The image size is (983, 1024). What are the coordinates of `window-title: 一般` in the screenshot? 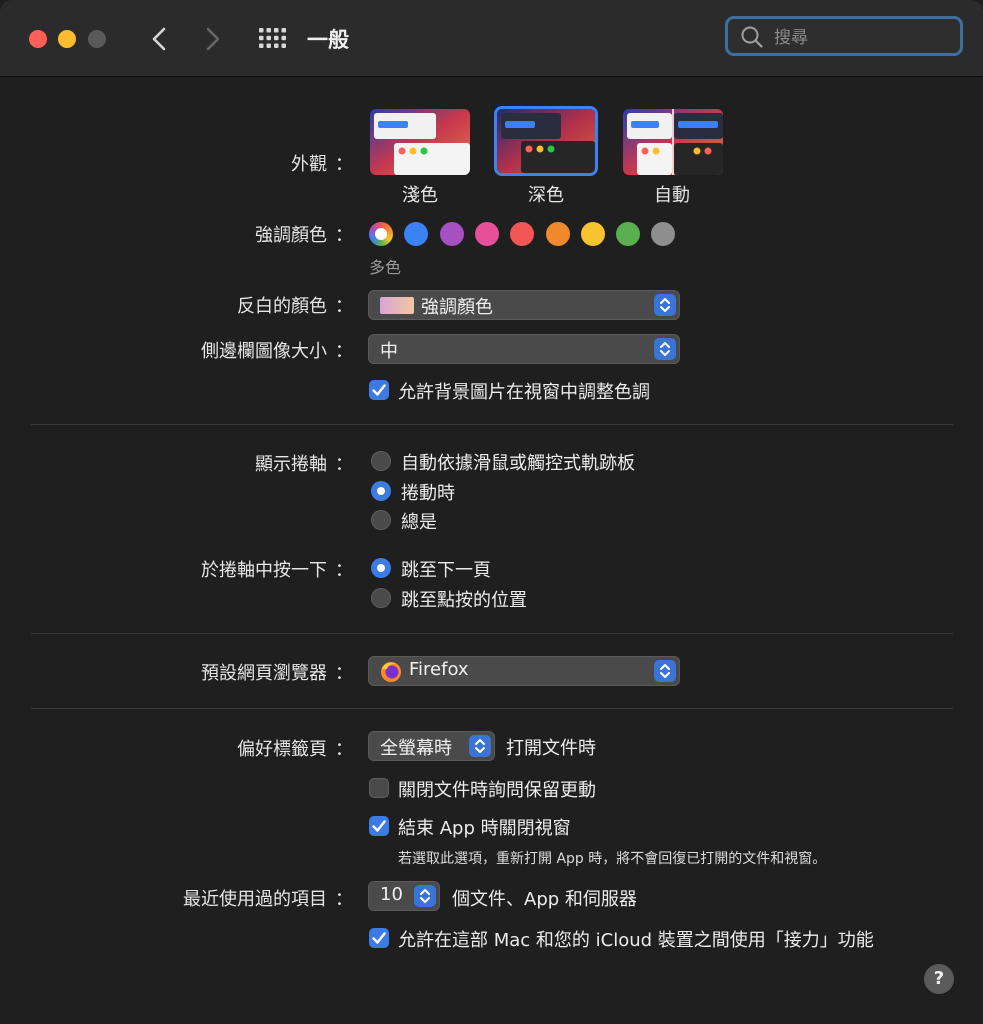 It's located at (328, 40).